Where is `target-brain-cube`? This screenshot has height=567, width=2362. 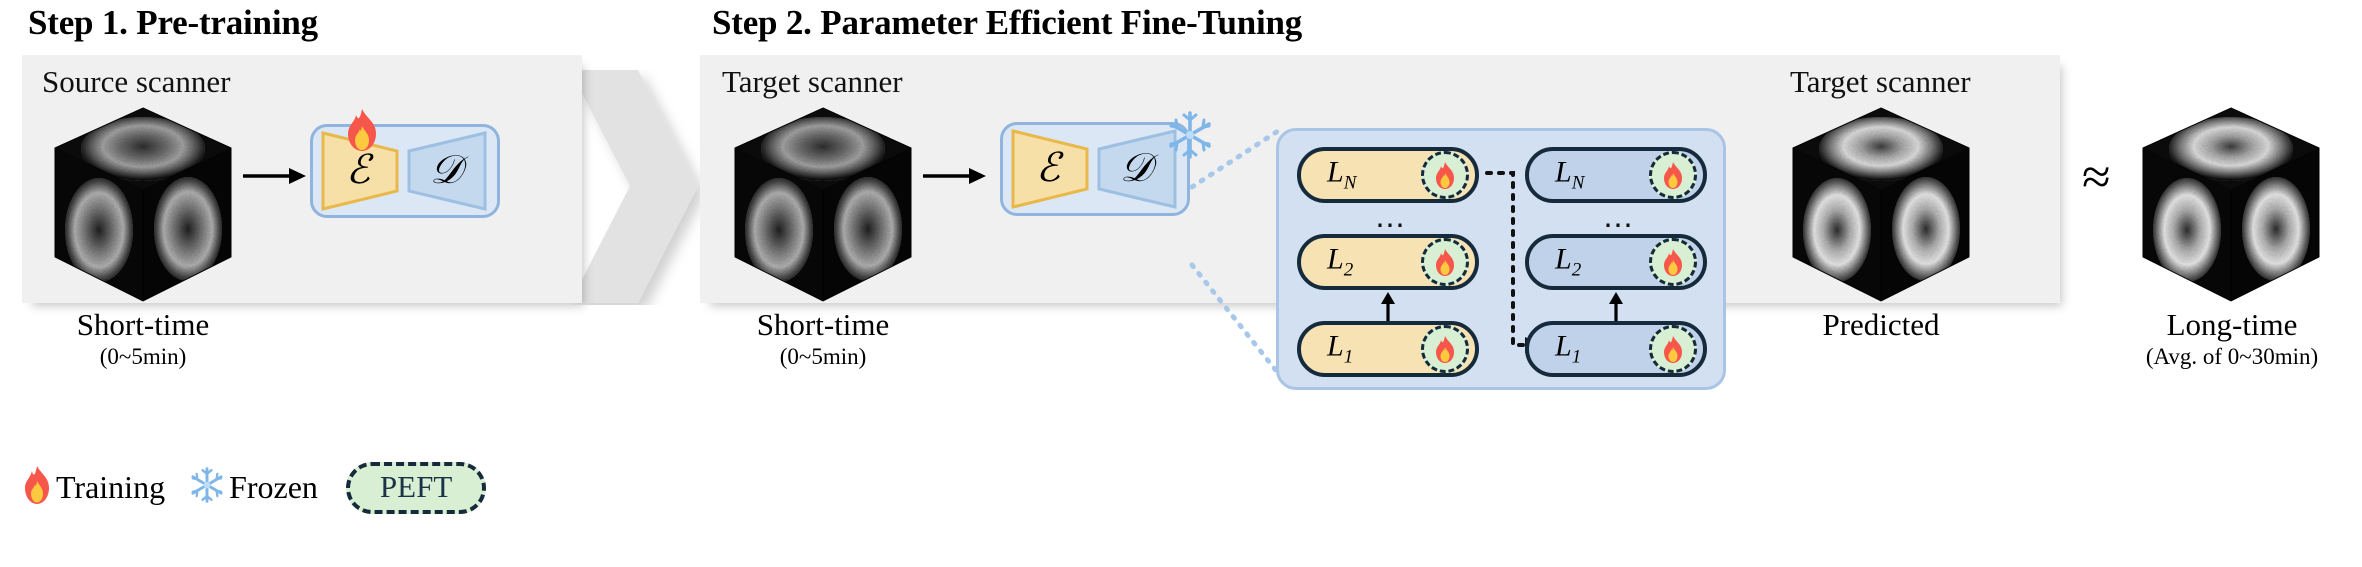 target-brain-cube is located at coordinates (823, 205).